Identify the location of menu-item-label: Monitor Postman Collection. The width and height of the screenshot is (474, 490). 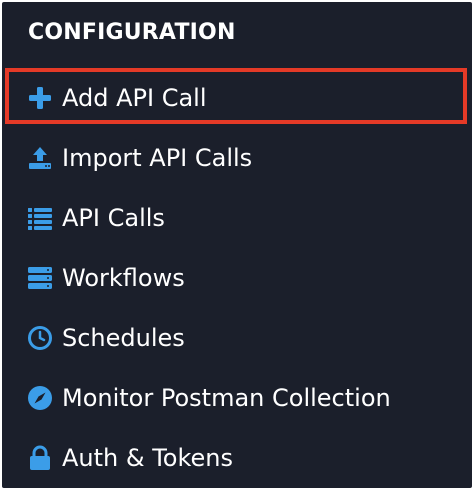
(226, 398).